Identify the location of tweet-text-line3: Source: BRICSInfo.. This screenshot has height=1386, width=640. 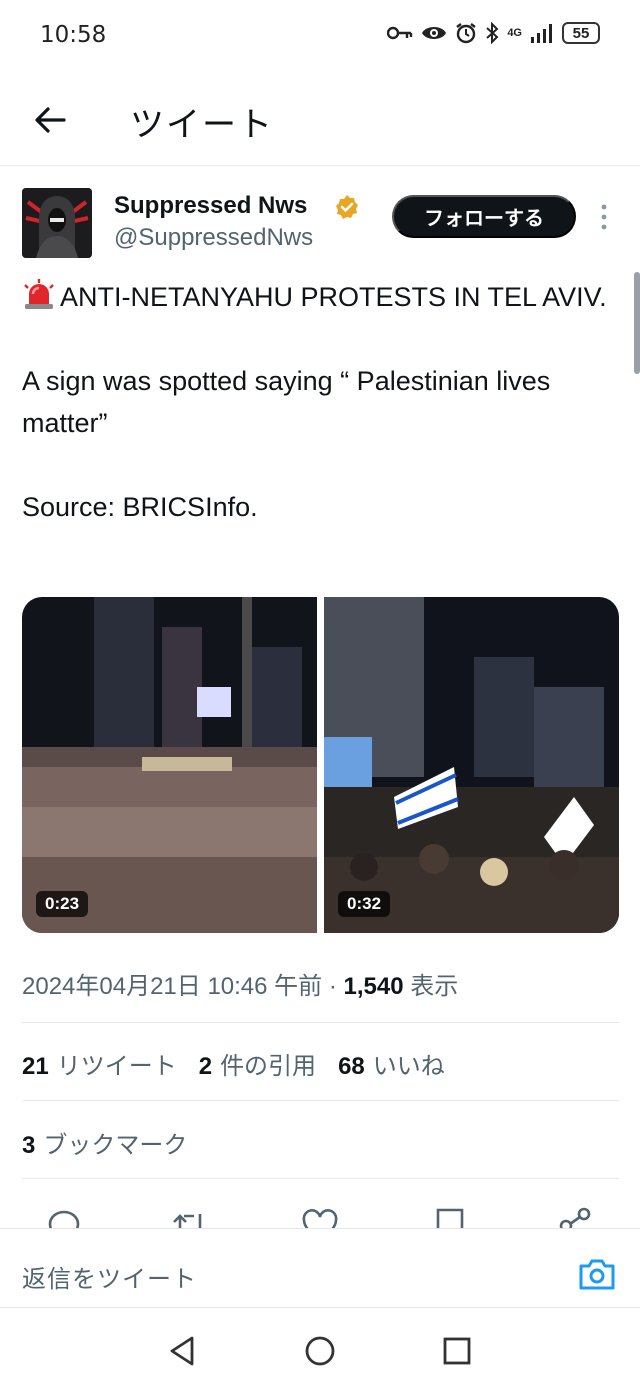
(140, 507).